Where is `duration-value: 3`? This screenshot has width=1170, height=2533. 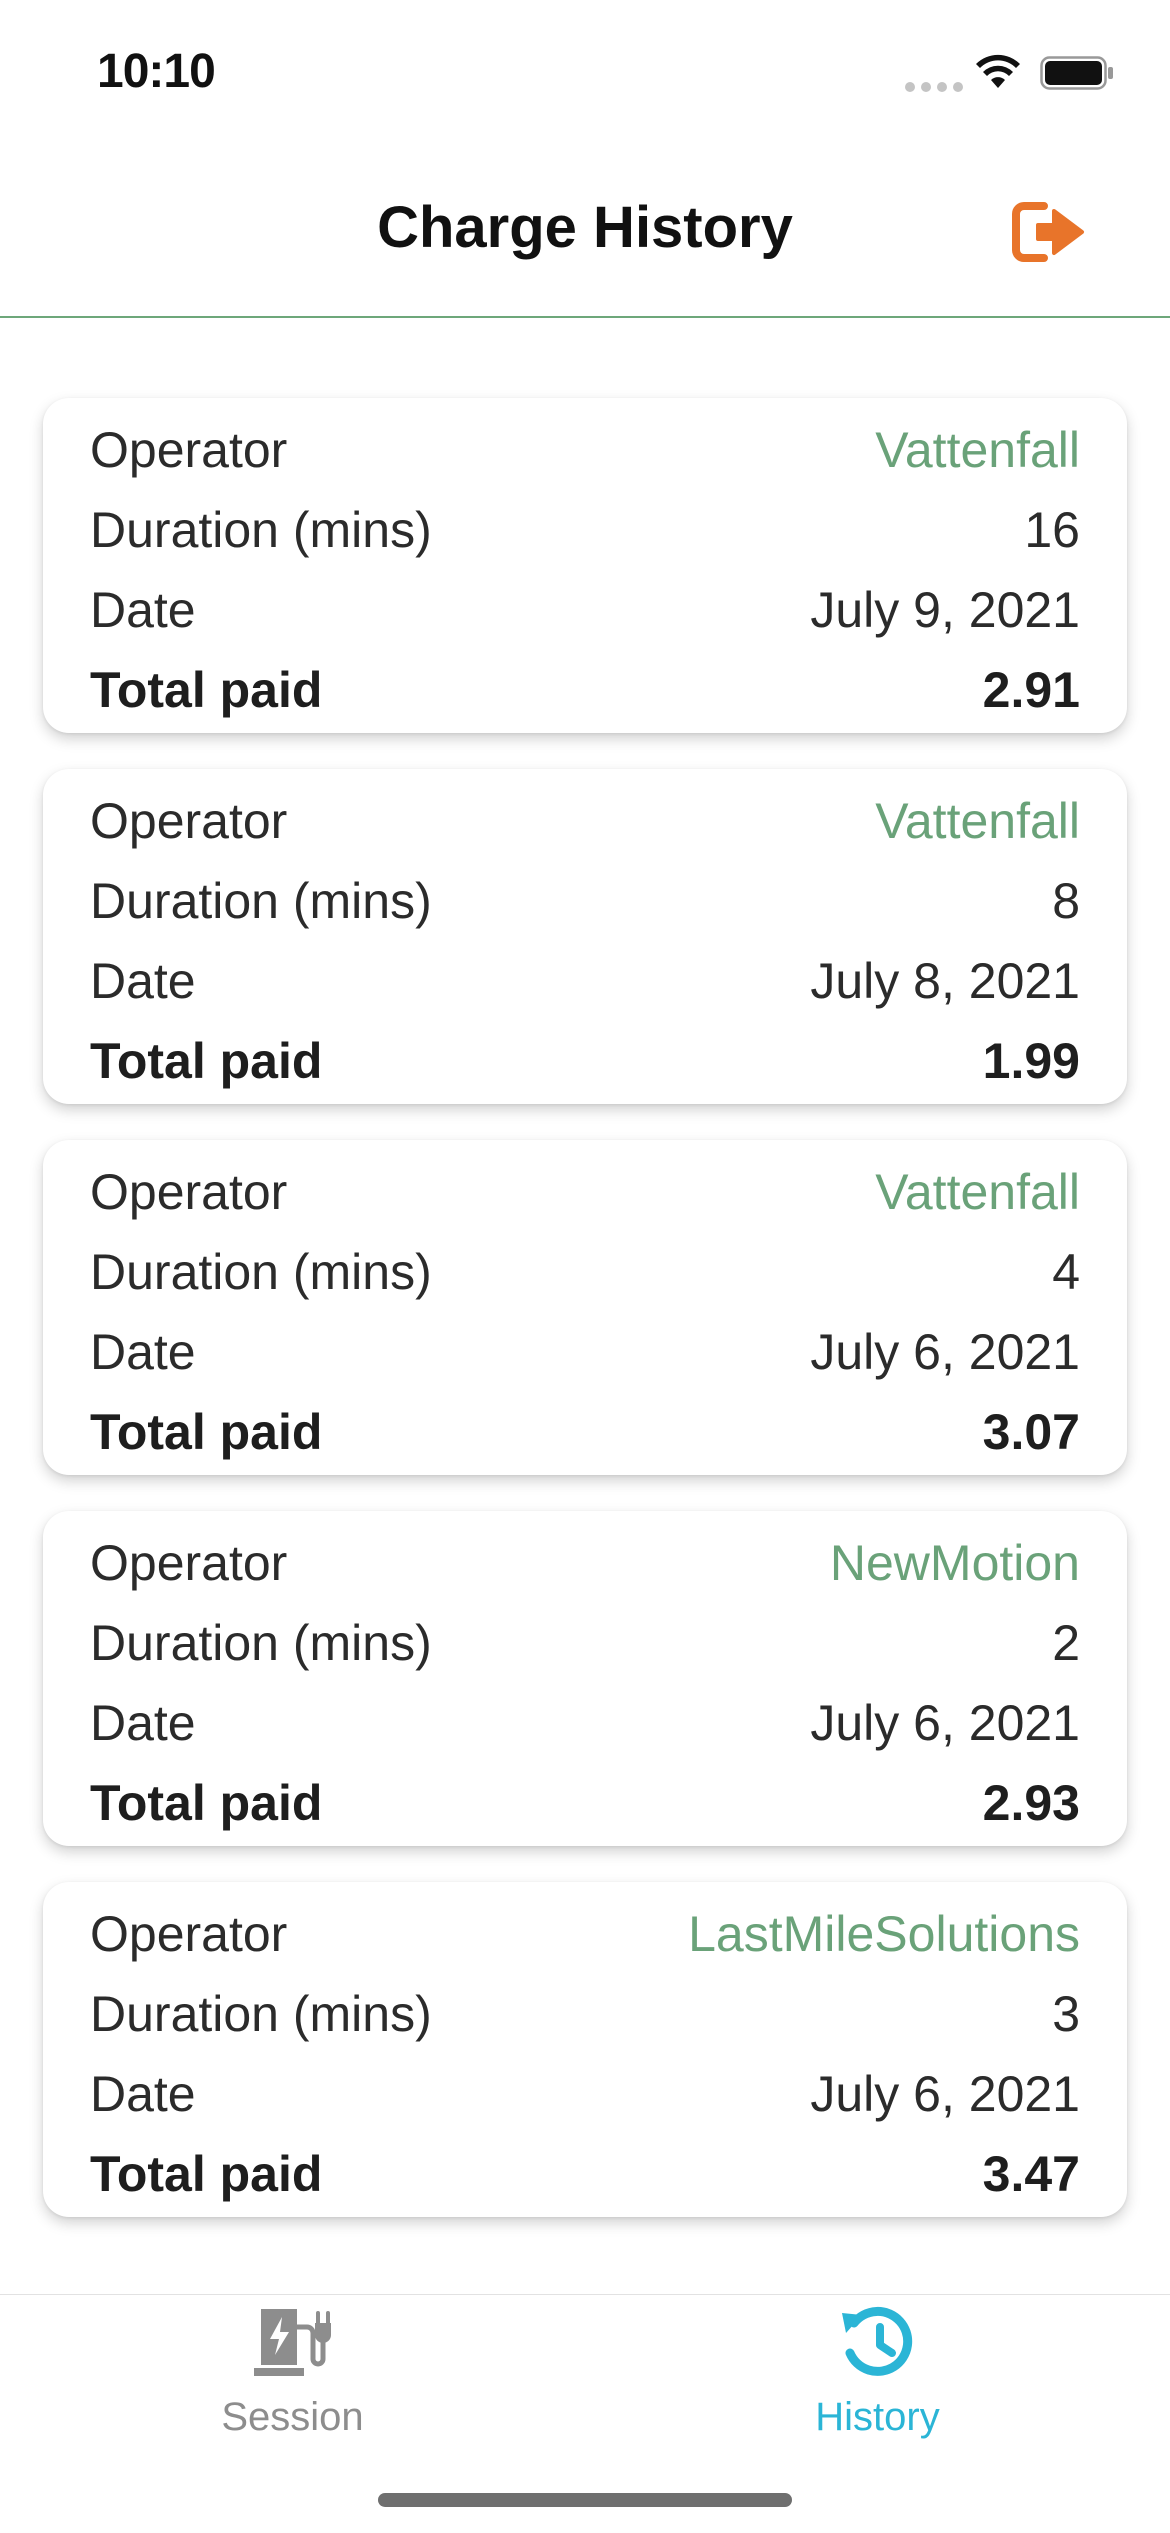 duration-value: 3 is located at coordinates (1066, 2014).